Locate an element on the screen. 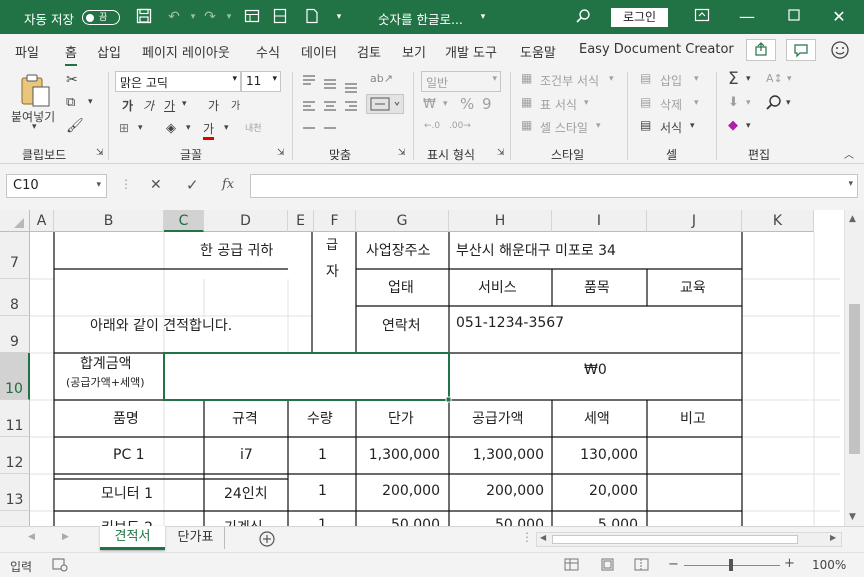 The image size is (864, 577). tab-home: 홈 is located at coordinates (71, 54).